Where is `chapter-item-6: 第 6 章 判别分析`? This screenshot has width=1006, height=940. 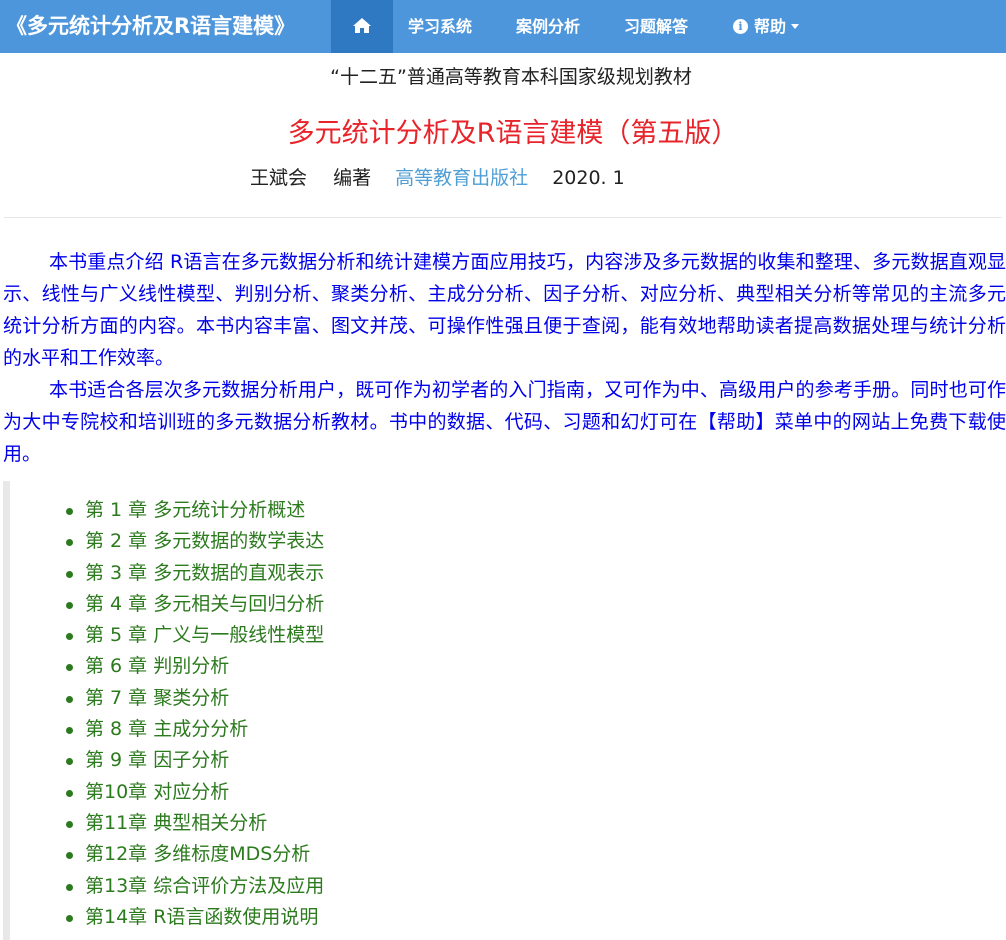
chapter-item-6: 第 6 章 判别分析 is located at coordinates (193, 666).